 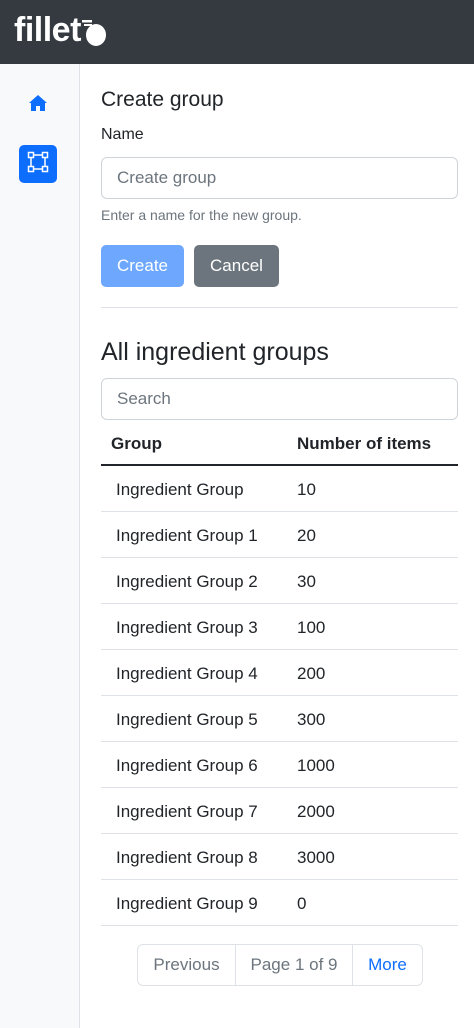 I want to click on logo-egg-icon, so click(x=94, y=31).